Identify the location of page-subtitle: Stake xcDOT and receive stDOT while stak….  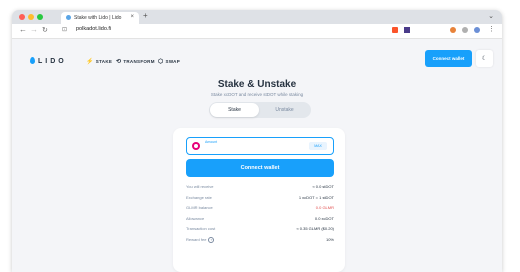
(257, 94).